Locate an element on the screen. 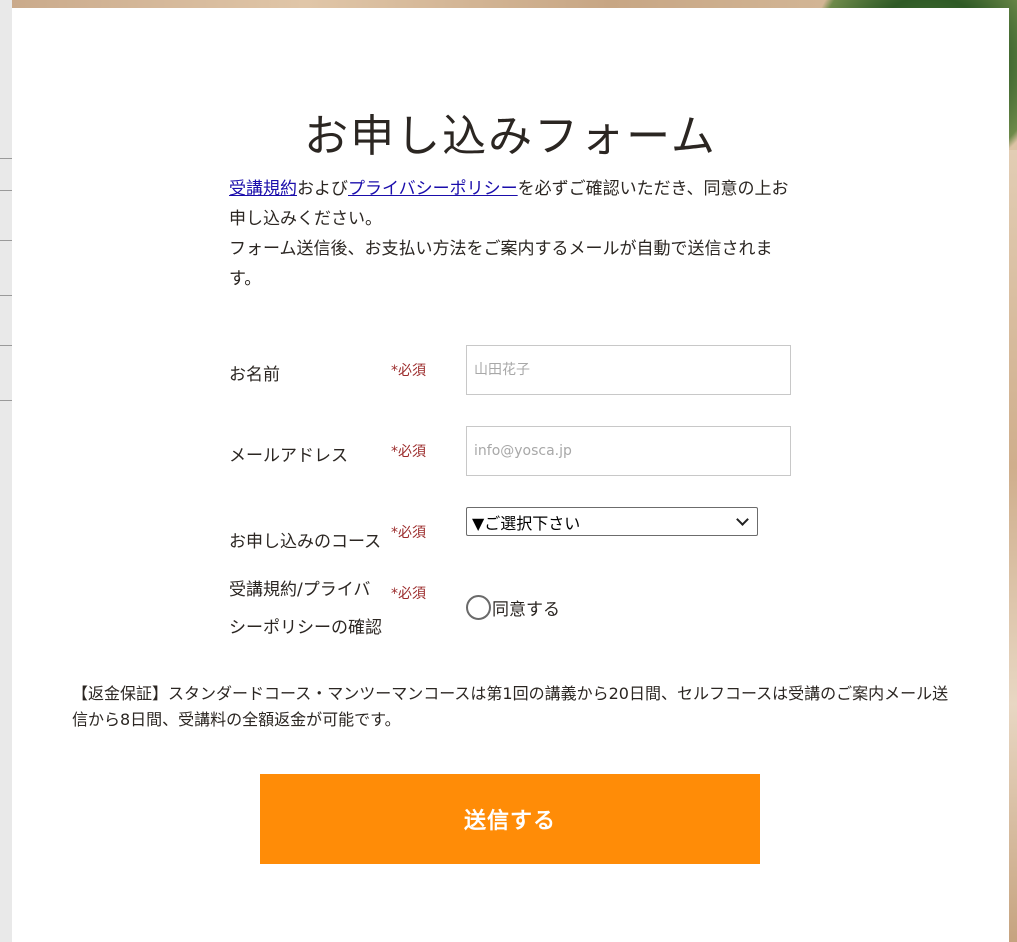  terms-link: 受講規約 is located at coordinates (263, 189).